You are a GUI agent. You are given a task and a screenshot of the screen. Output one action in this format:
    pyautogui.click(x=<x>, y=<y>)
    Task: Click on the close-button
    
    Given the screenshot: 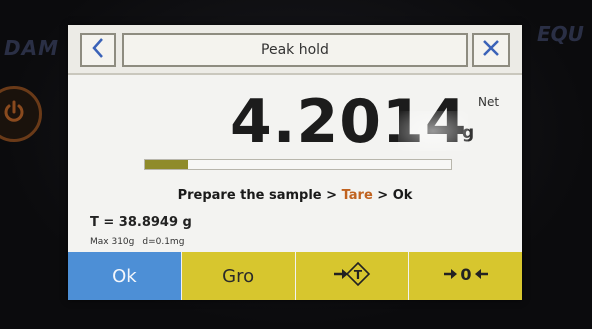 What is the action you would take?
    pyautogui.click(x=491, y=50)
    